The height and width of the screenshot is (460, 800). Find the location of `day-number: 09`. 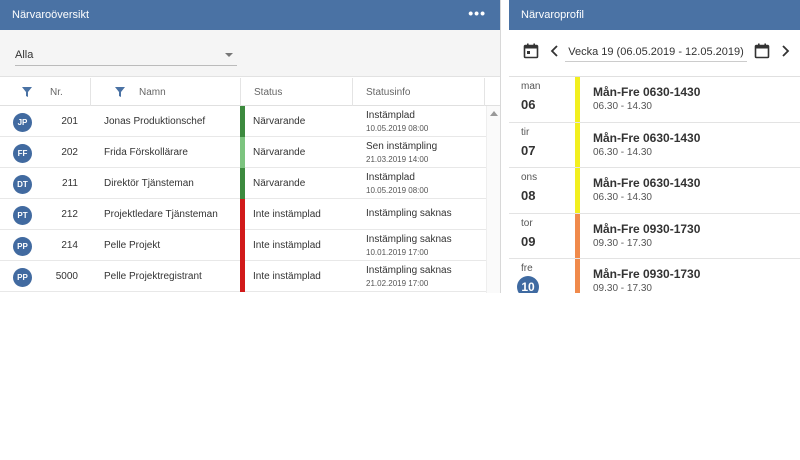

day-number: 09 is located at coordinates (528, 241).